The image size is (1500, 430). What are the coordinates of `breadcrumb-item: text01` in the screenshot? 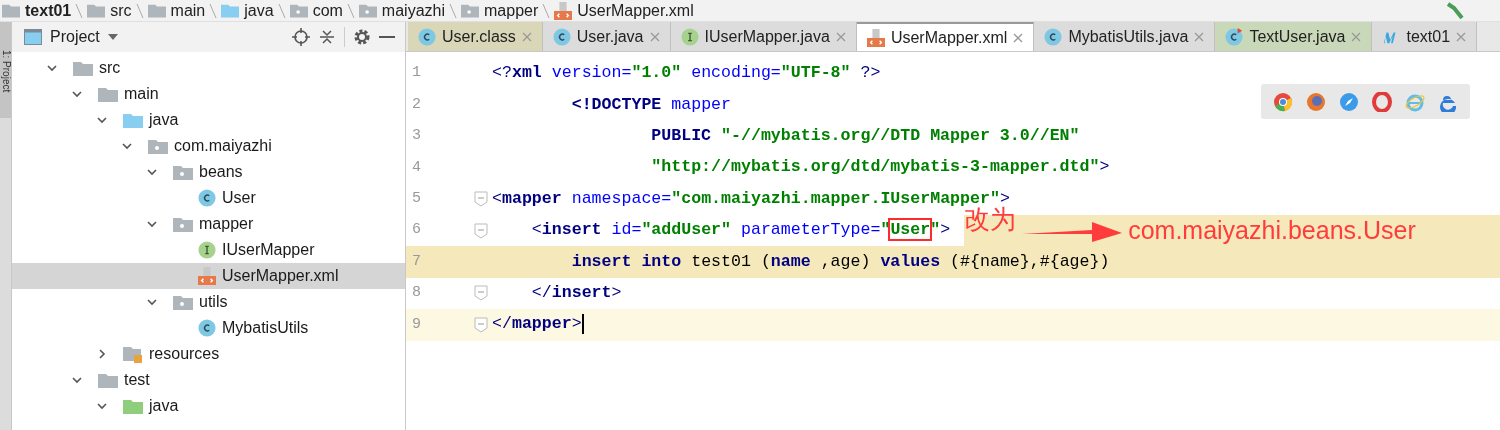 It's located at (48, 11).